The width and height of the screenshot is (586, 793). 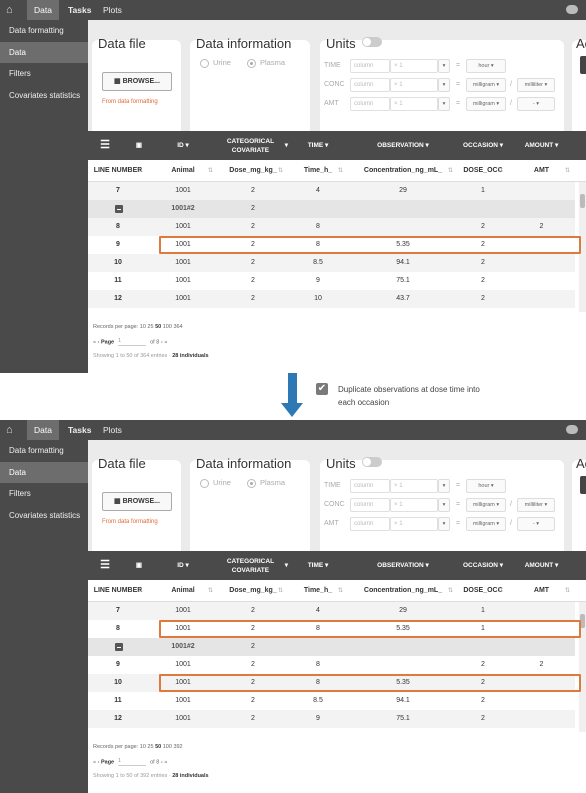 I want to click on sidebar-item-data-formatting: Data formatting, so click(x=44, y=31).